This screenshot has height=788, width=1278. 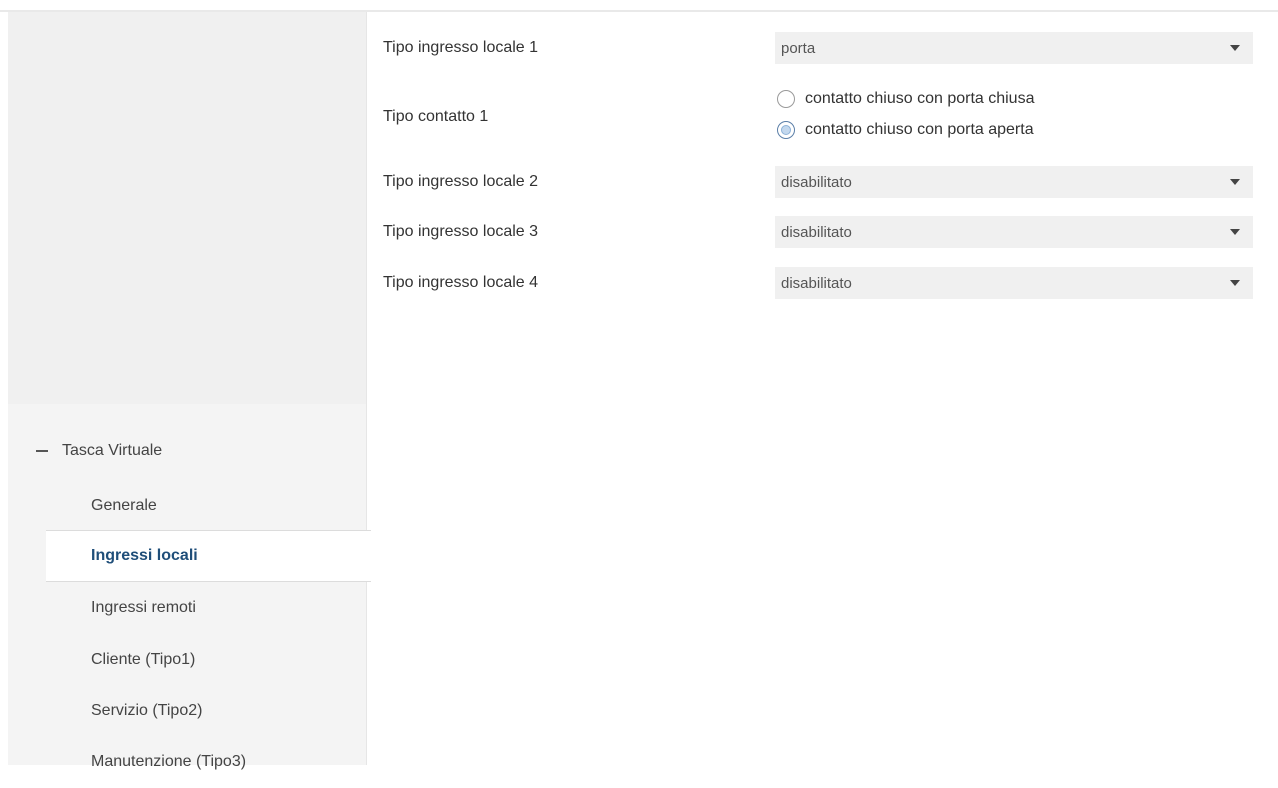 I want to click on input1-label: Tipo ingresso locale 1, so click(x=461, y=47).